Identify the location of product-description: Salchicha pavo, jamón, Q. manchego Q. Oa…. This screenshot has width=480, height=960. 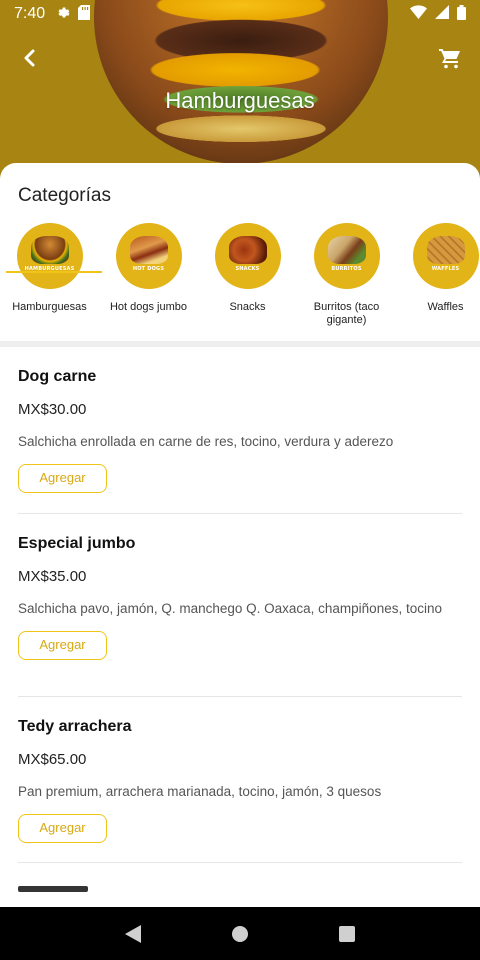
(230, 608).